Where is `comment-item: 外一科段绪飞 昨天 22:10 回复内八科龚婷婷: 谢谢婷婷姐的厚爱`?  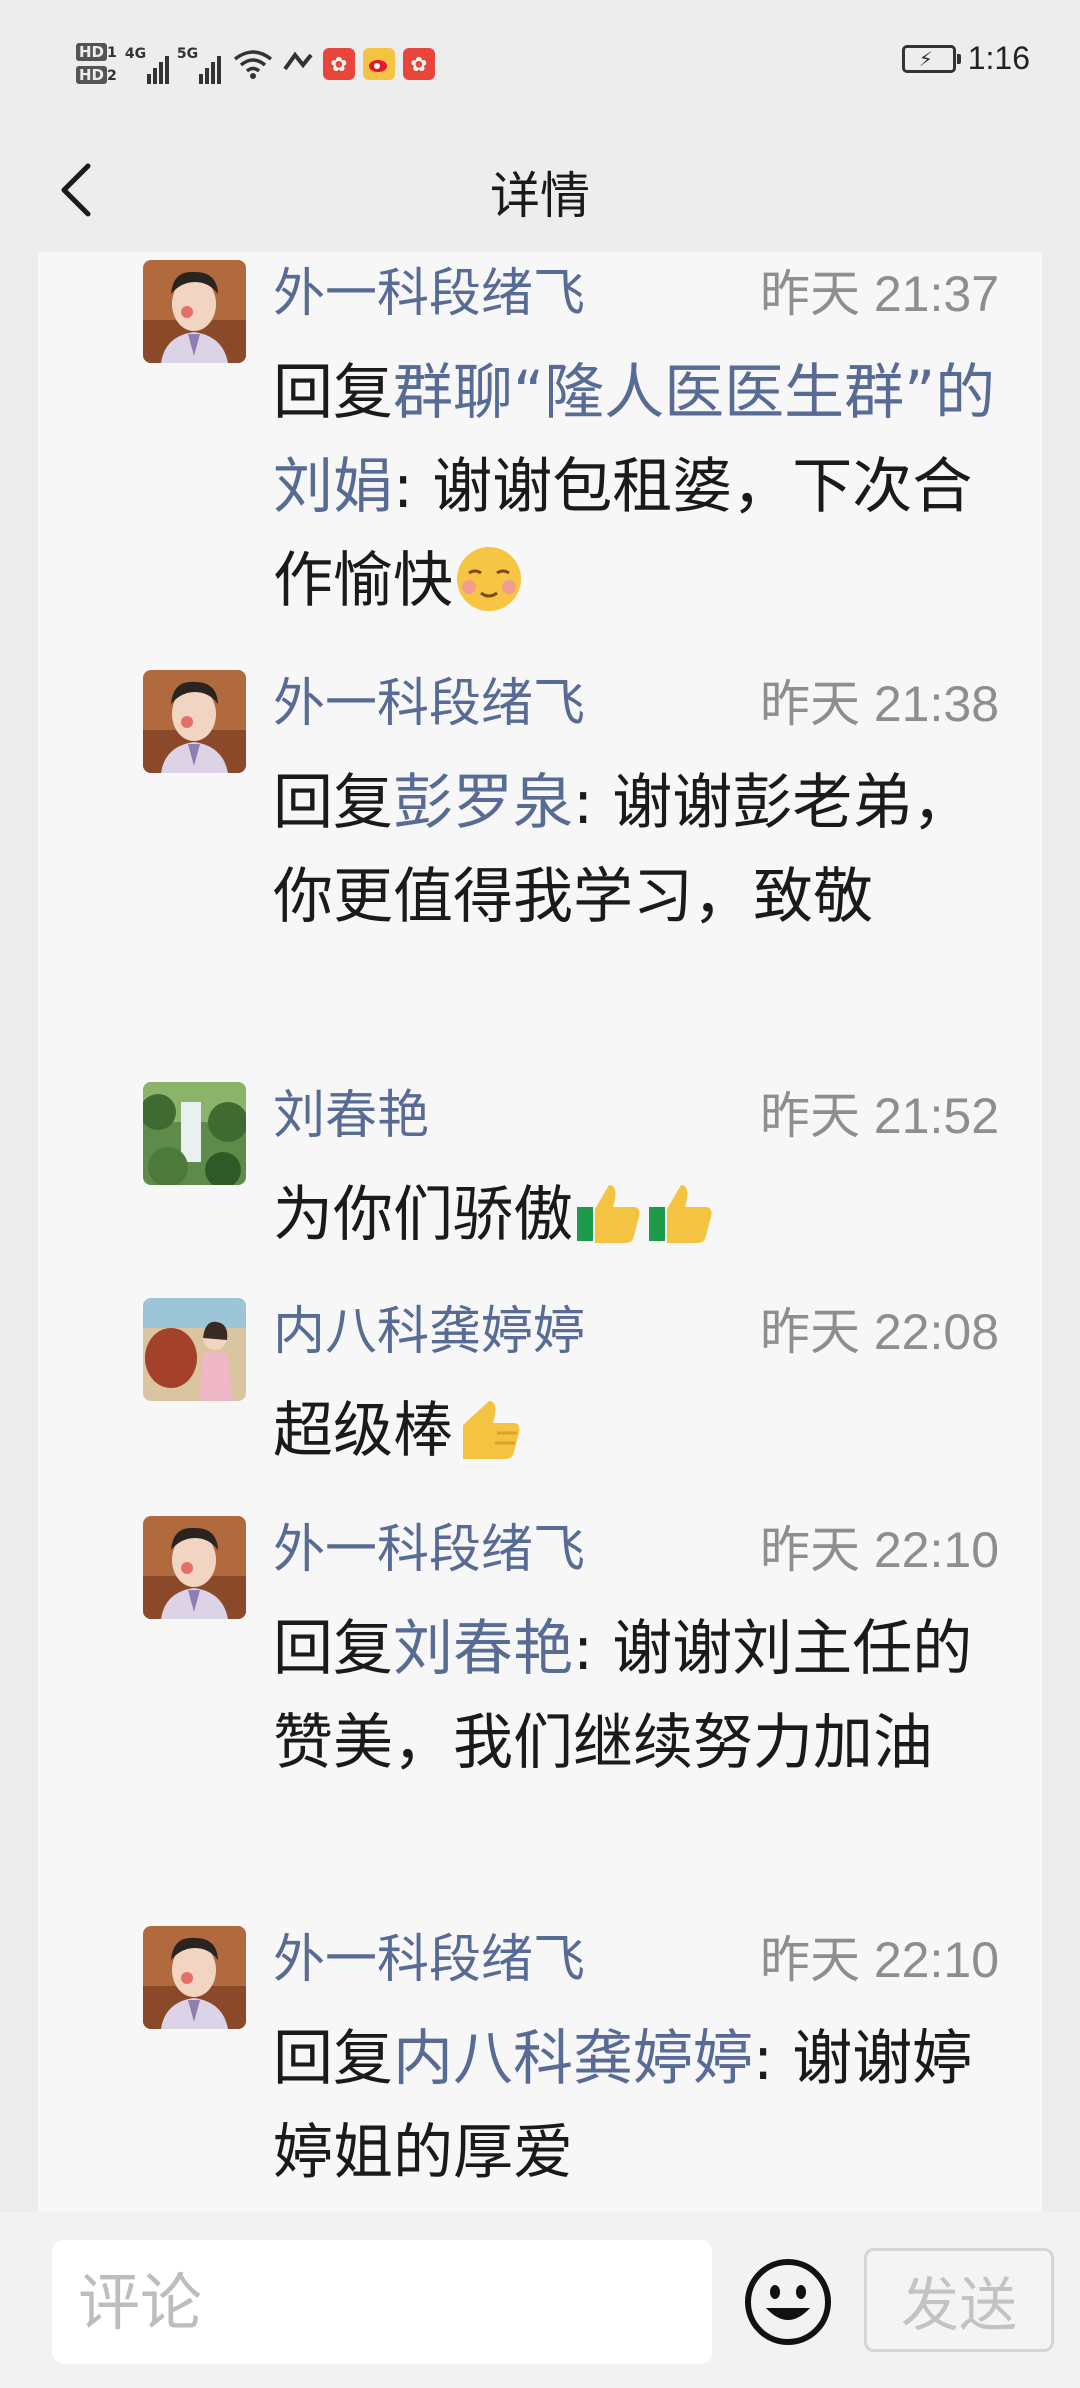
comment-item: 外一科段绪飞 昨天 22:10 回复内八科龚婷婷: 谢谢婷婷姐的厚爱 is located at coordinates (583, 2066).